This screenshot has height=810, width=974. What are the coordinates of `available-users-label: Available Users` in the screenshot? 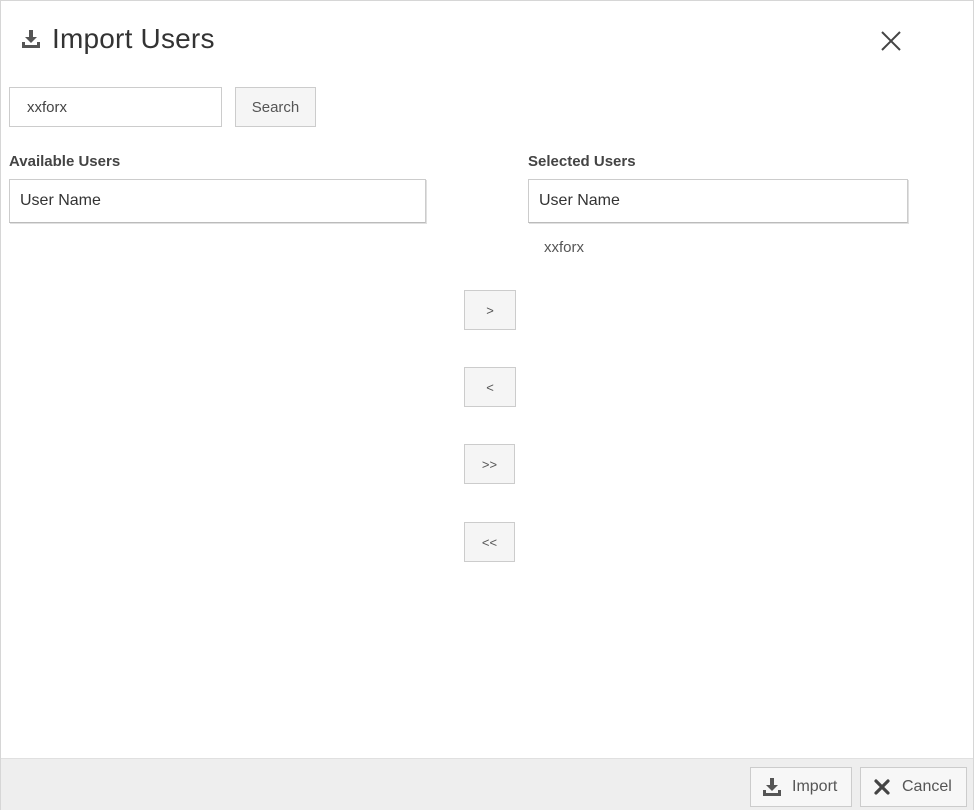 It's located at (65, 161).